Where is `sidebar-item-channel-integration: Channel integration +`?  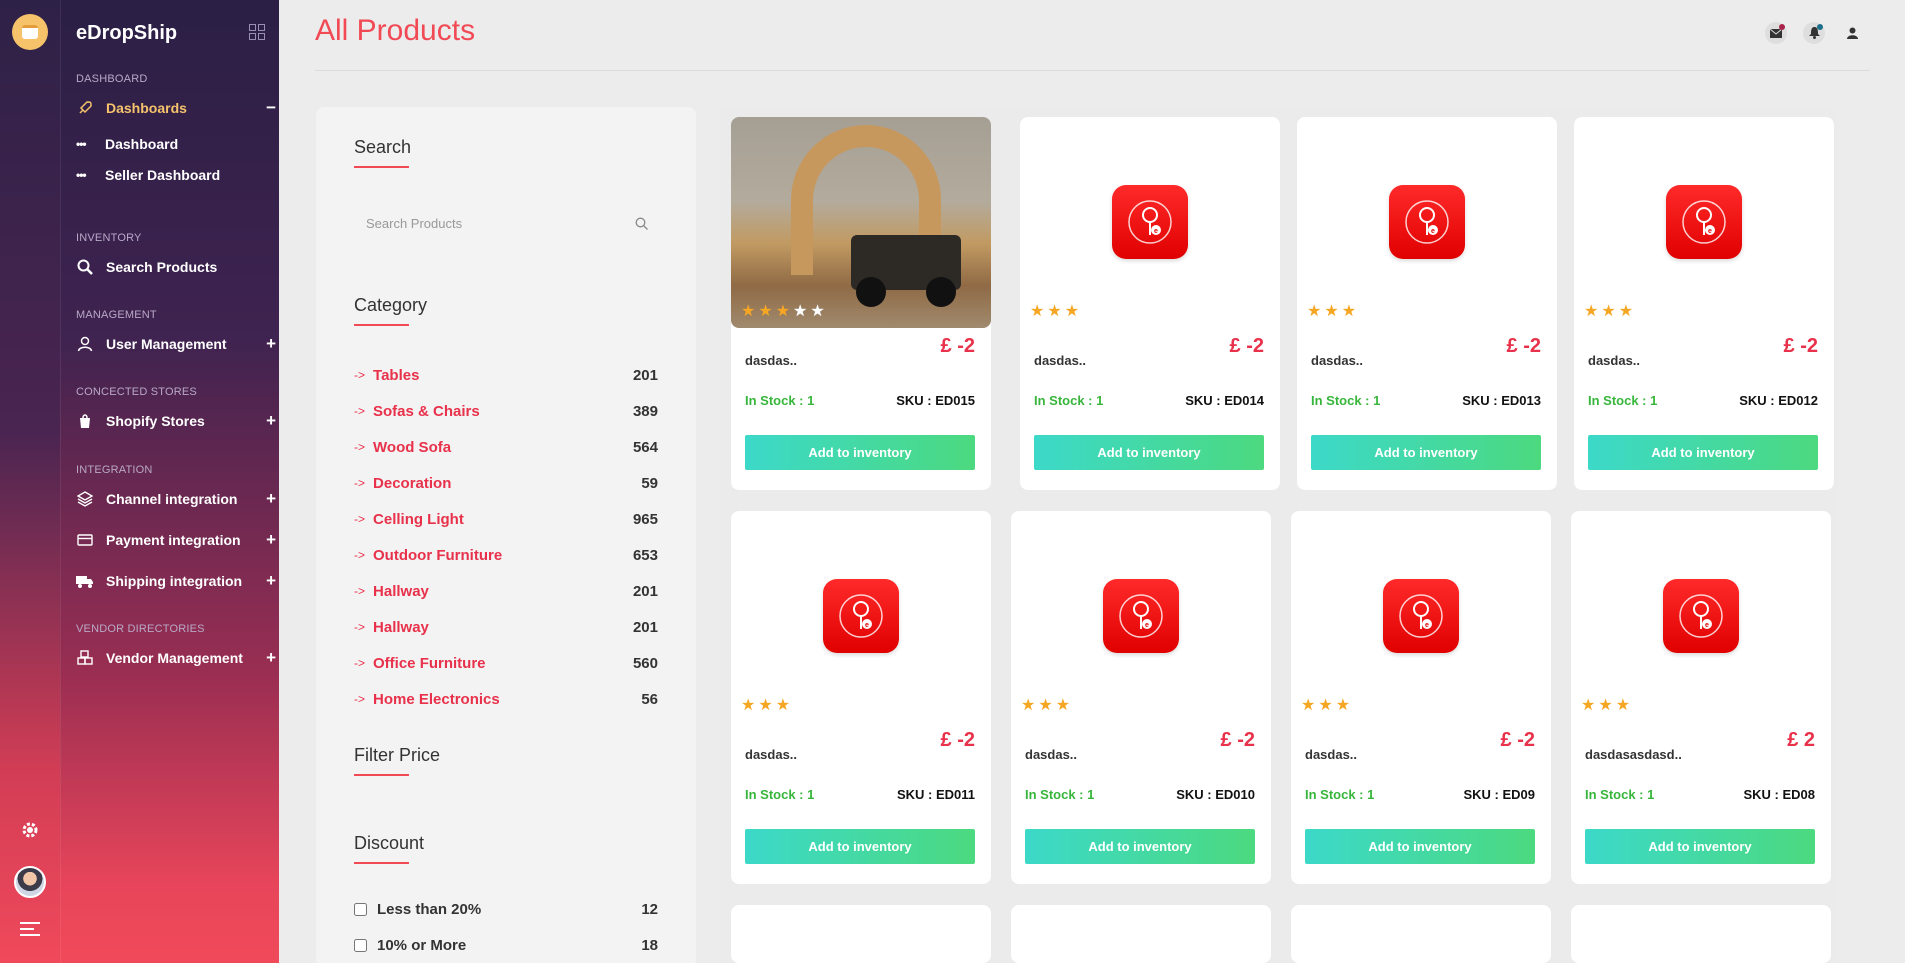
sidebar-item-channel-integration: Channel integration + is located at coordinates (176, 499).